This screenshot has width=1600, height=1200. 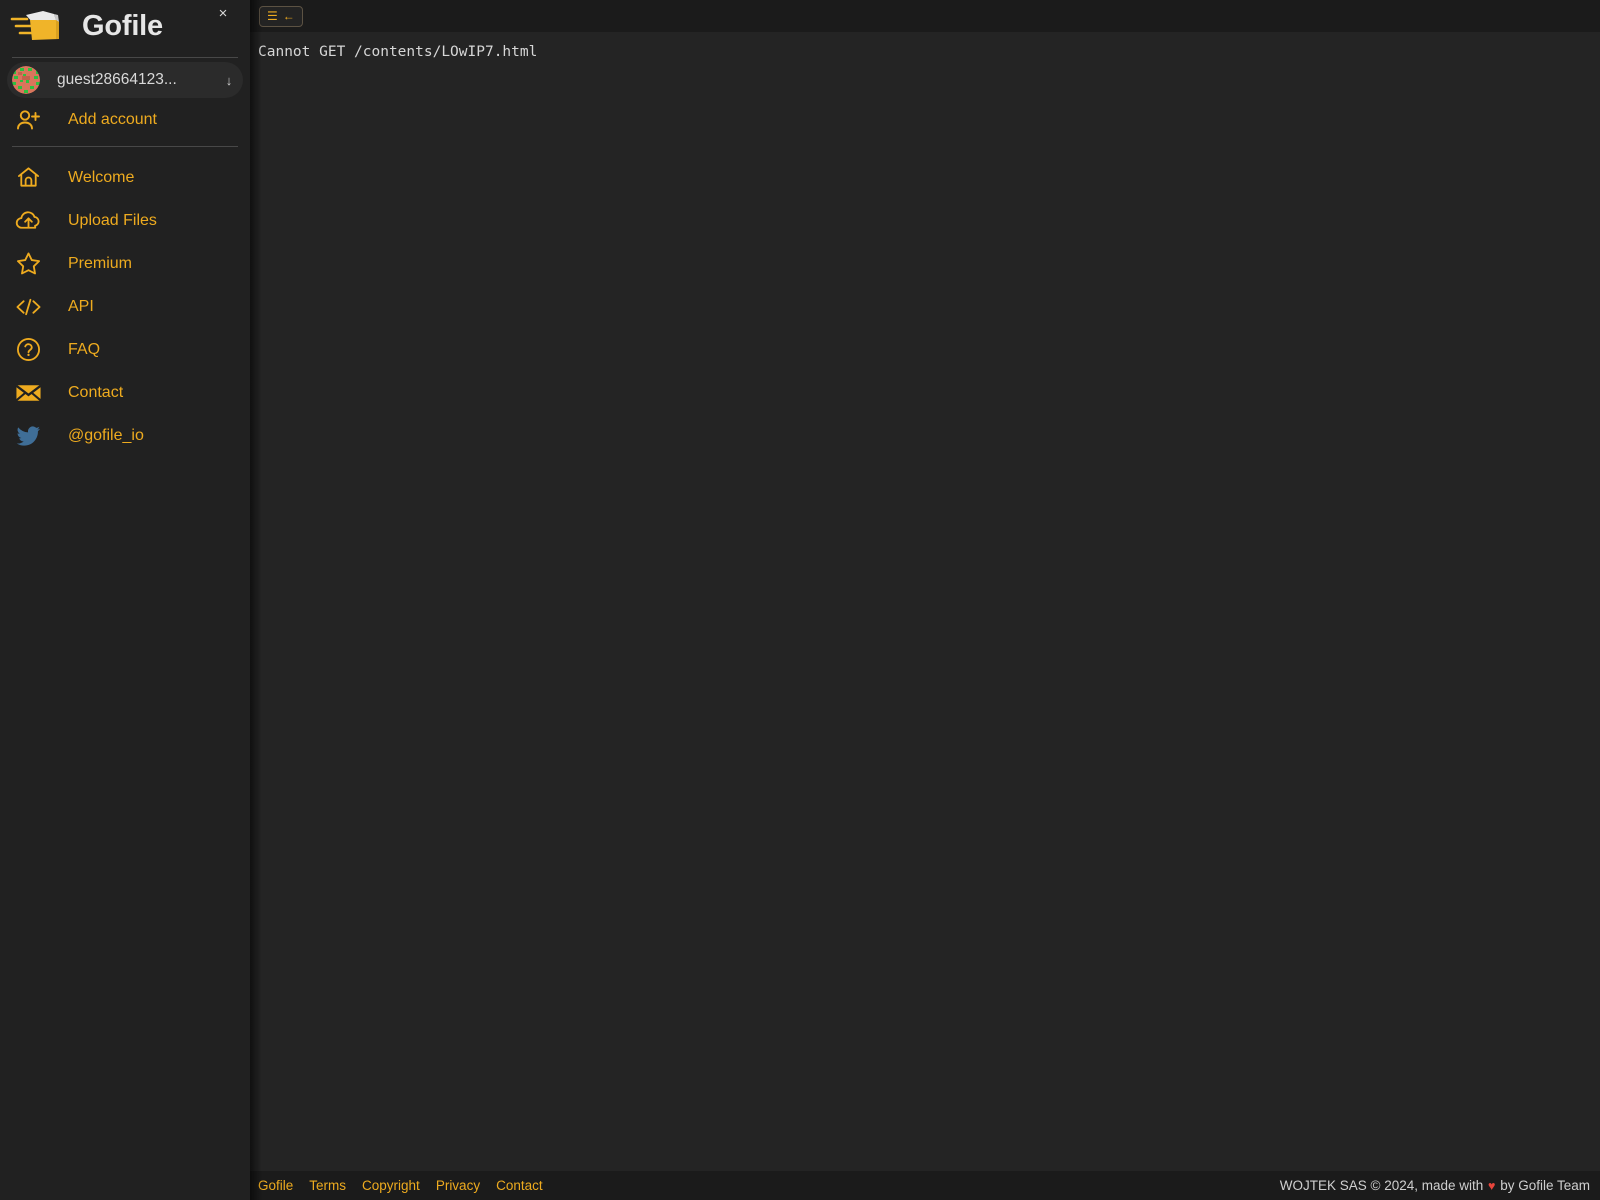 What do you see at coordinates (125, 392) in the screenshot?
I see `sidebar-item-contact: Contact` at bounding box center [125, 392].